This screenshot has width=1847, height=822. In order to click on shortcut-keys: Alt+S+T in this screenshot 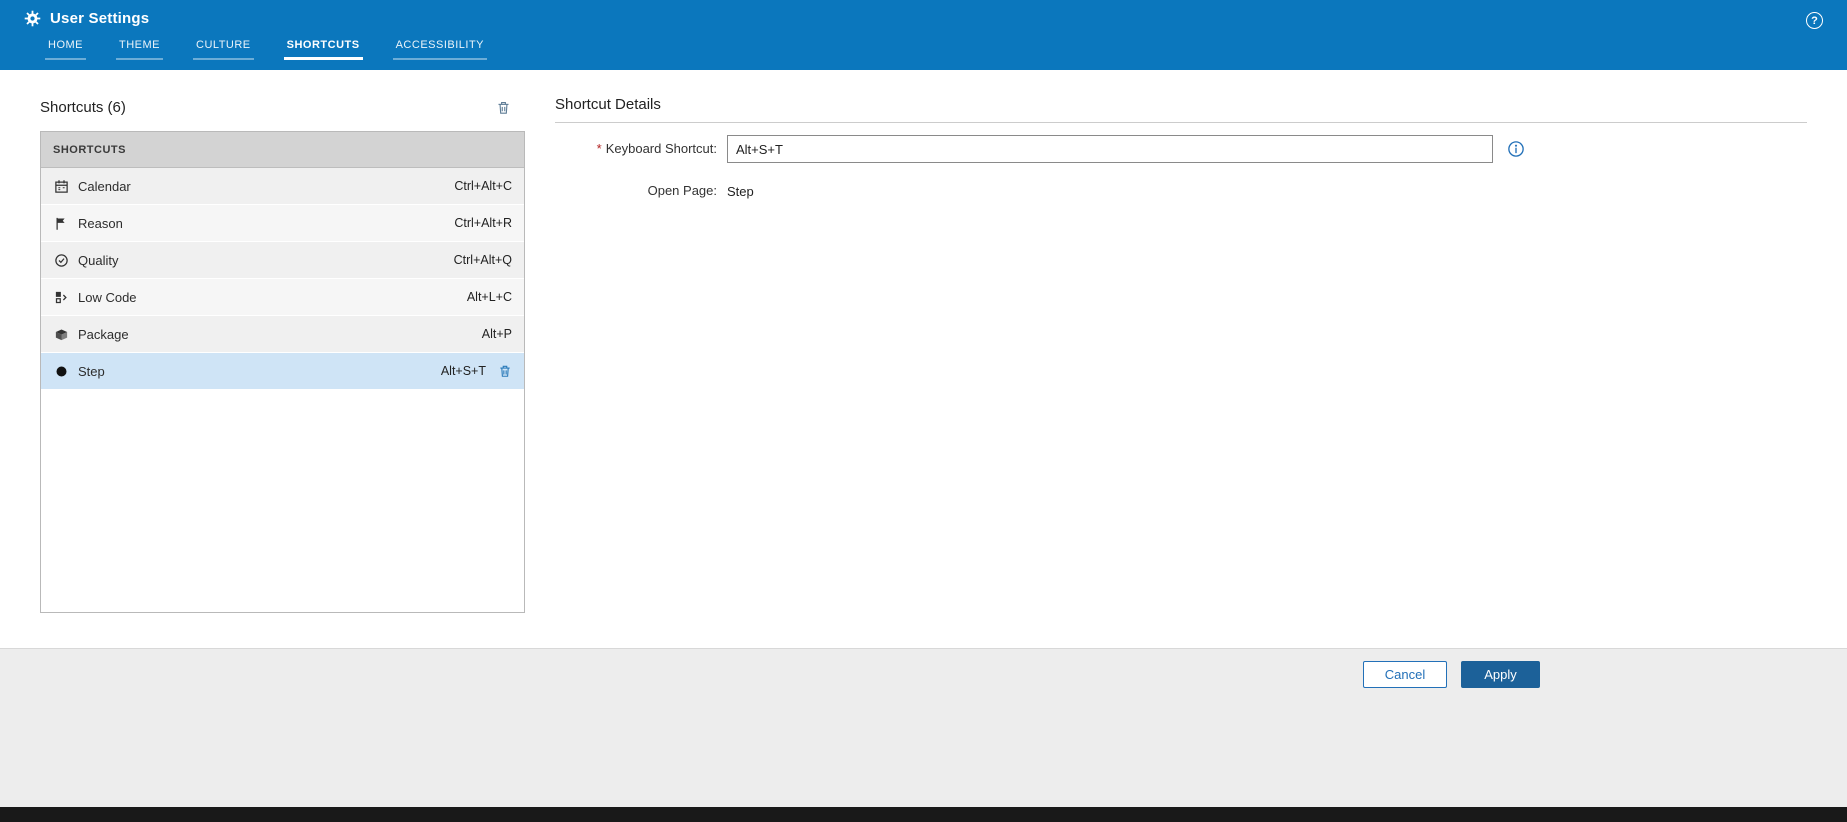, I will do `click(463, 371)`.